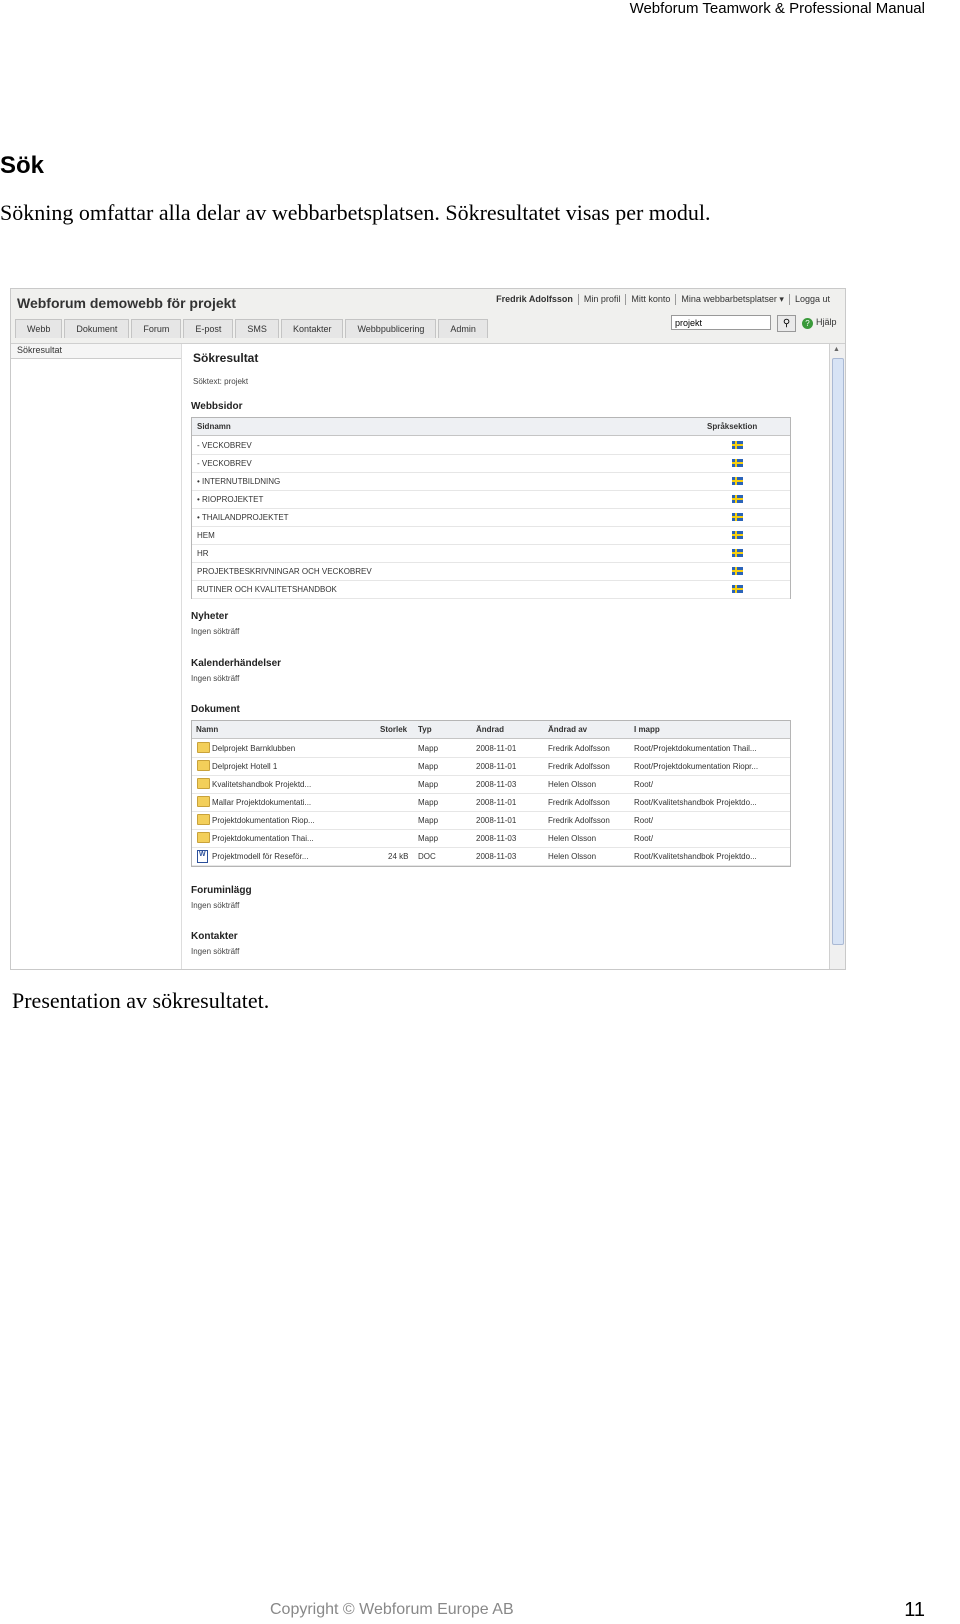 Image resolution: width=960 pixels, height=1624 pixels. What do you see at coordinates (97, 328) in the screenshot?
I see `tab-dokument: Dokument` at bounding box center [97, 328].